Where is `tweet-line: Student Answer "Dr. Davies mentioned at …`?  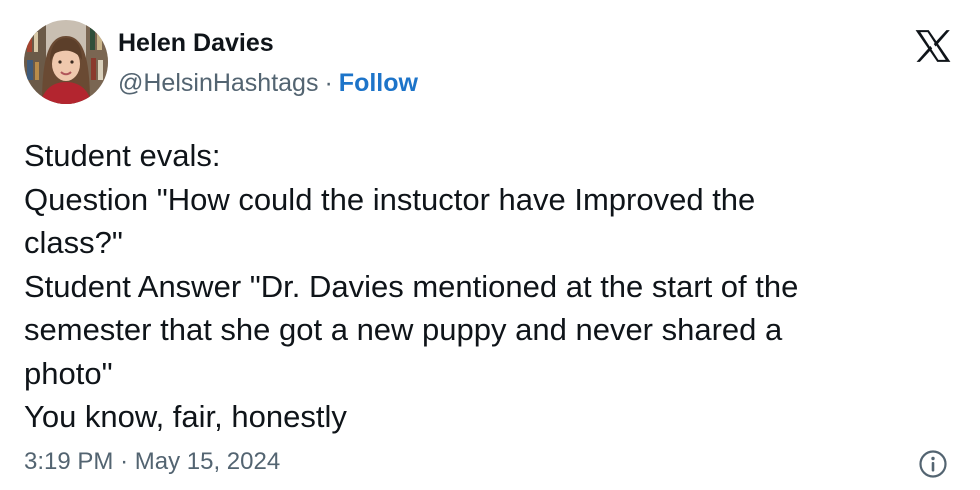
tweet-line: Student Answer "Dr. Davies mentioned at … is located at coordinates (411, 286).